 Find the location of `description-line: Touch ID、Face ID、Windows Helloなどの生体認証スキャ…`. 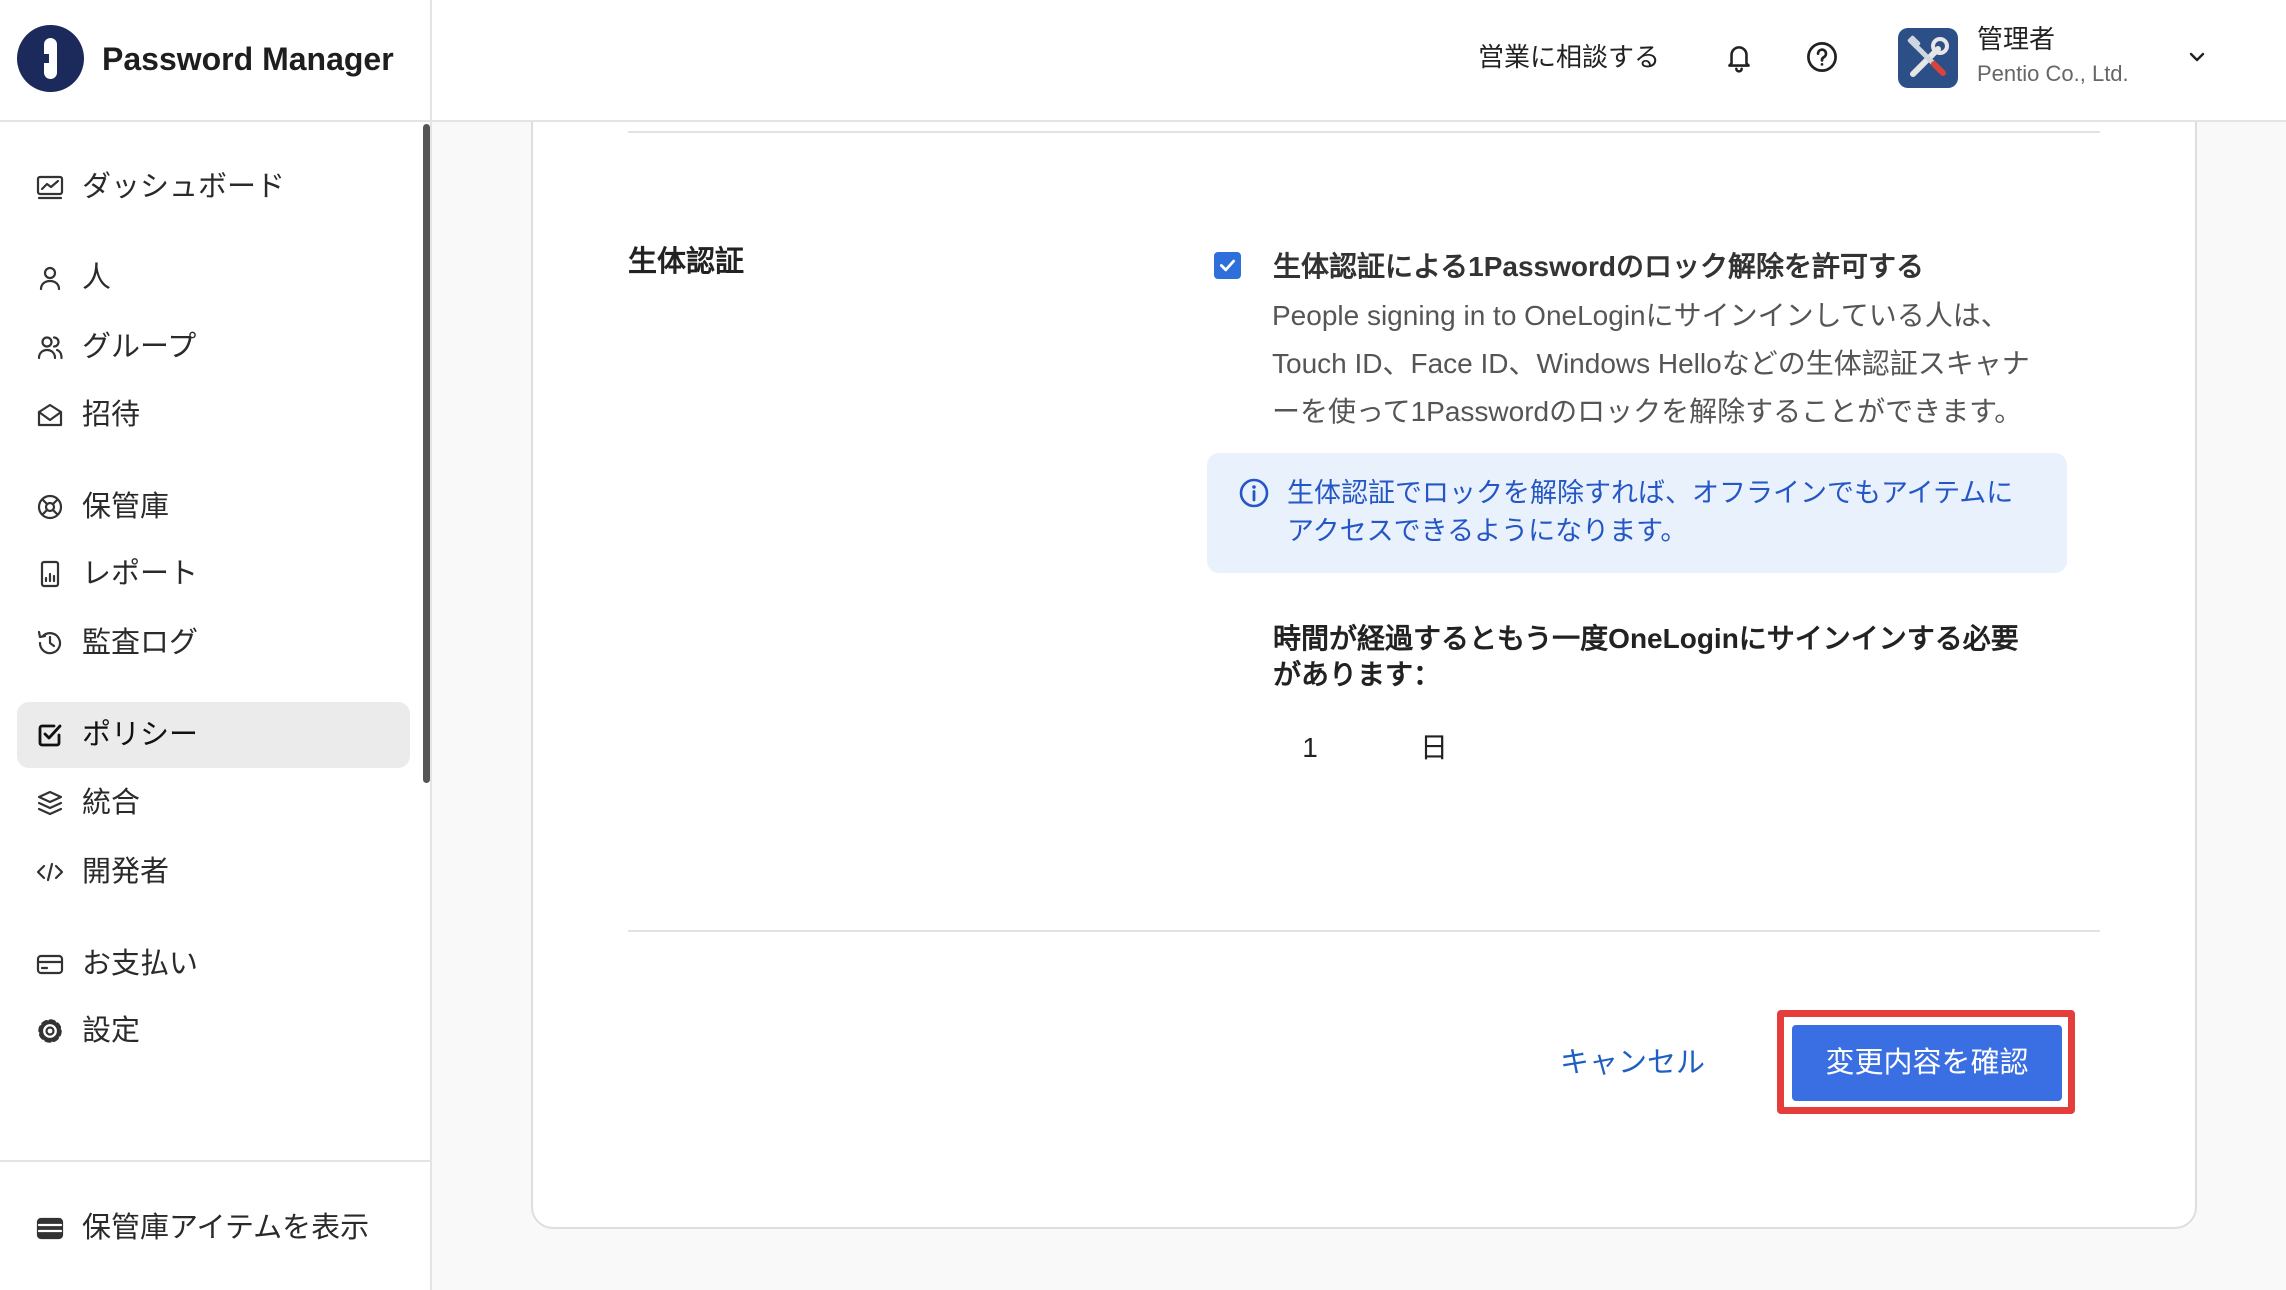

description-line: Touch ID、Face ID、Windows Helloなどの生体認証スキャ… is located at coordinates (1651, 363).